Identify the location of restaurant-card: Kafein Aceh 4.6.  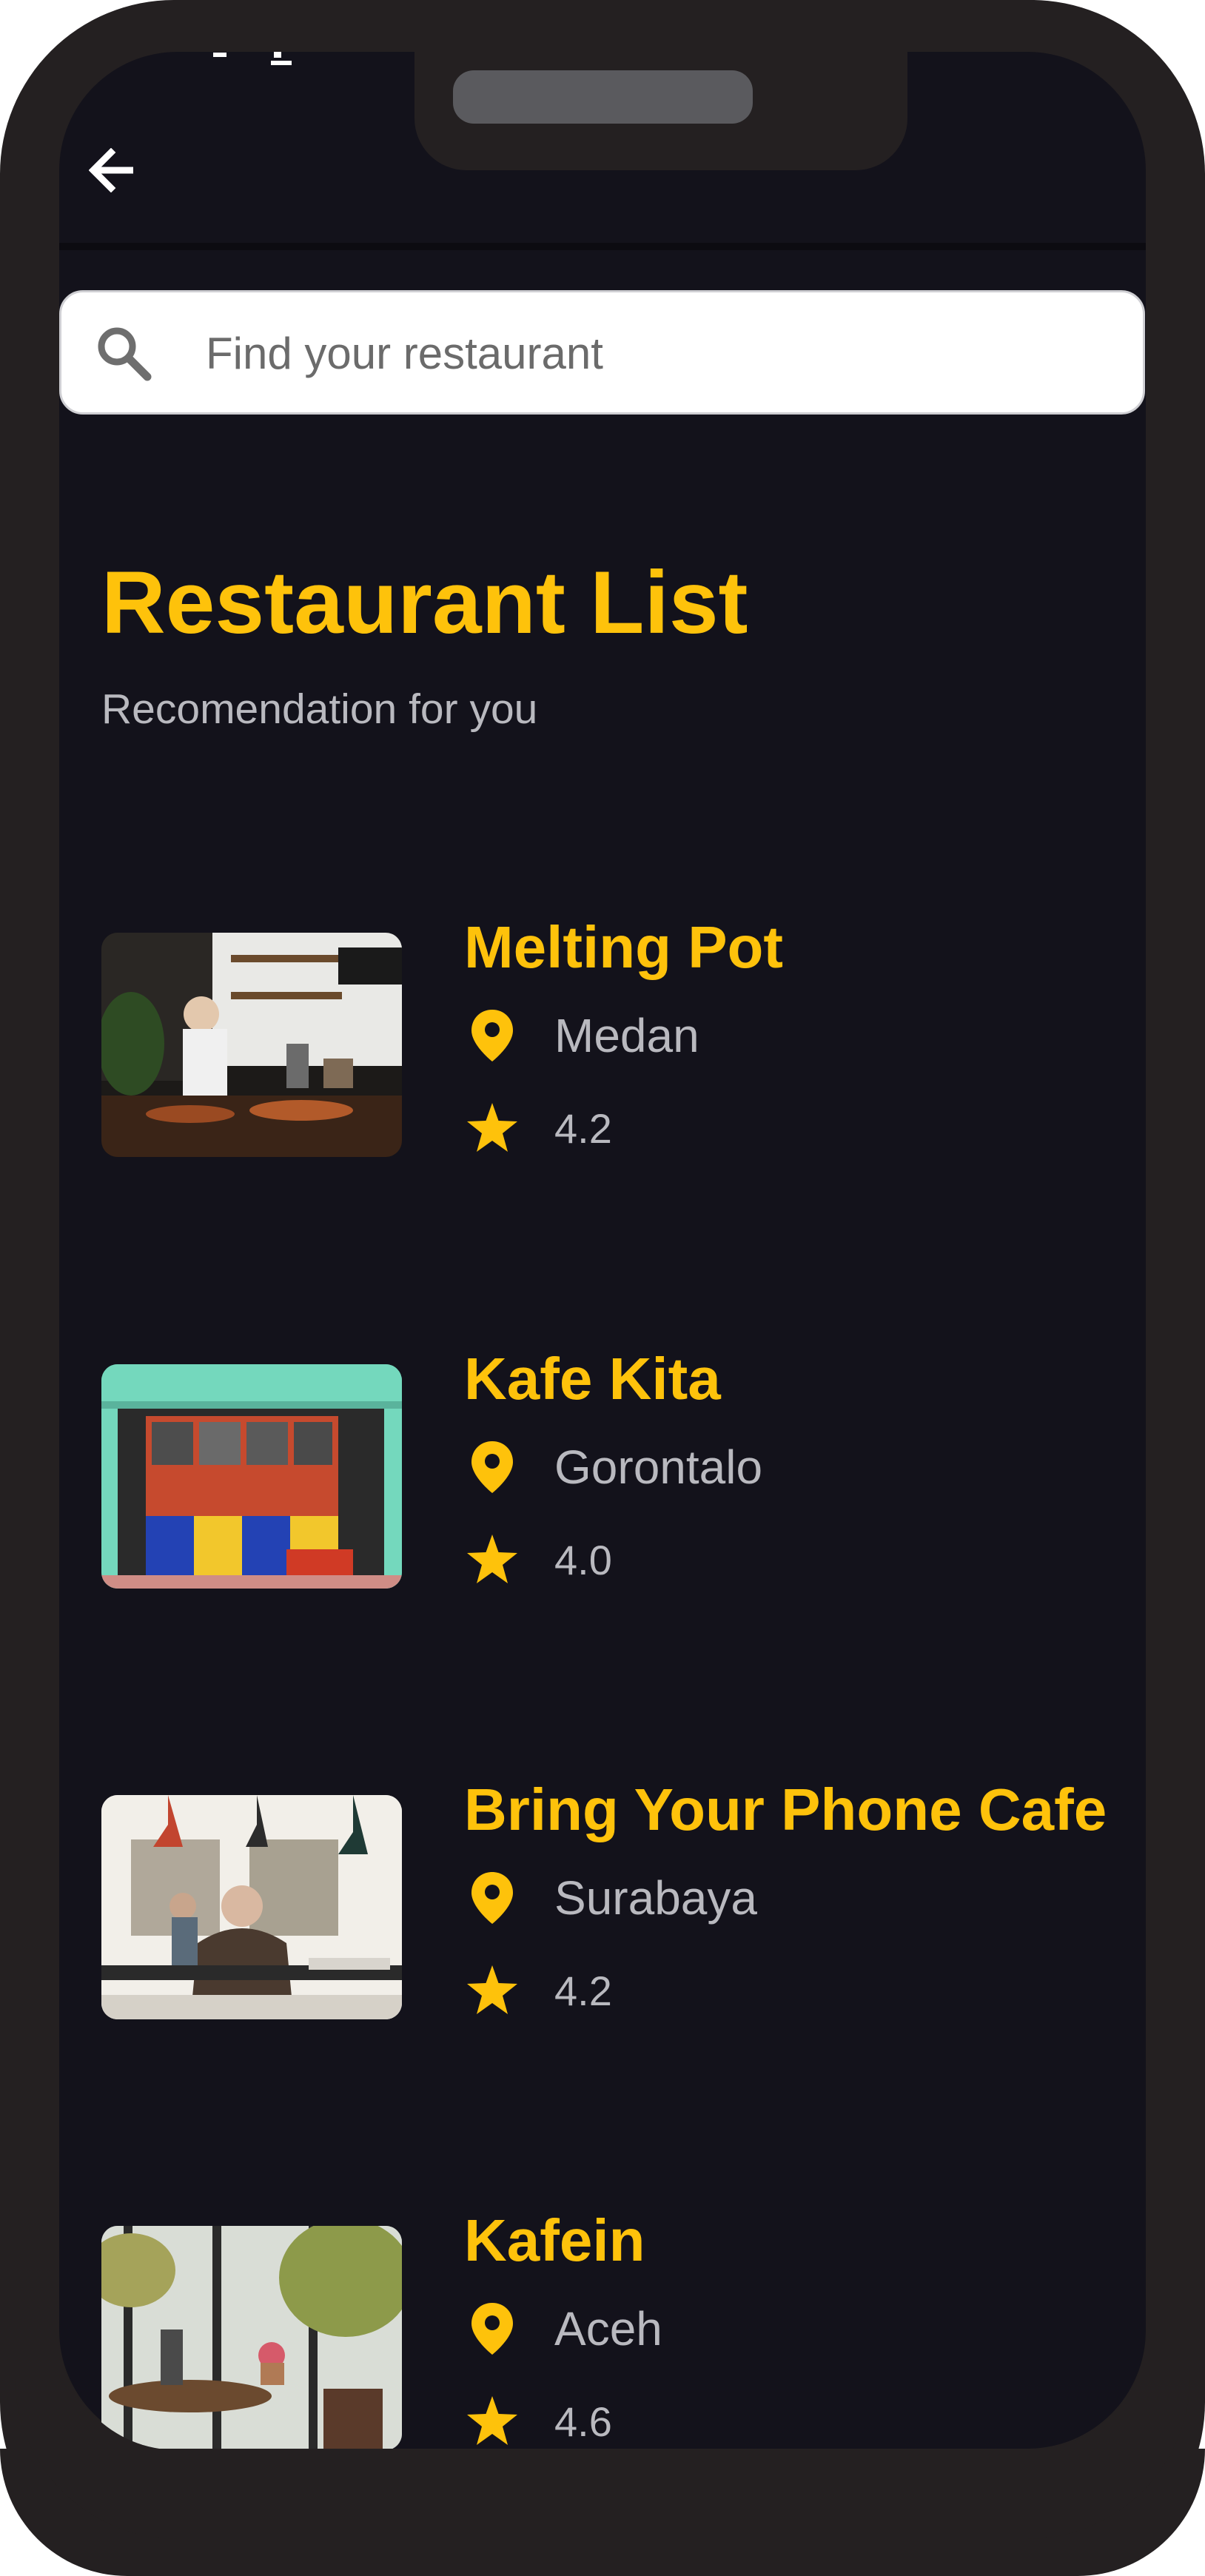
(582, 2331).